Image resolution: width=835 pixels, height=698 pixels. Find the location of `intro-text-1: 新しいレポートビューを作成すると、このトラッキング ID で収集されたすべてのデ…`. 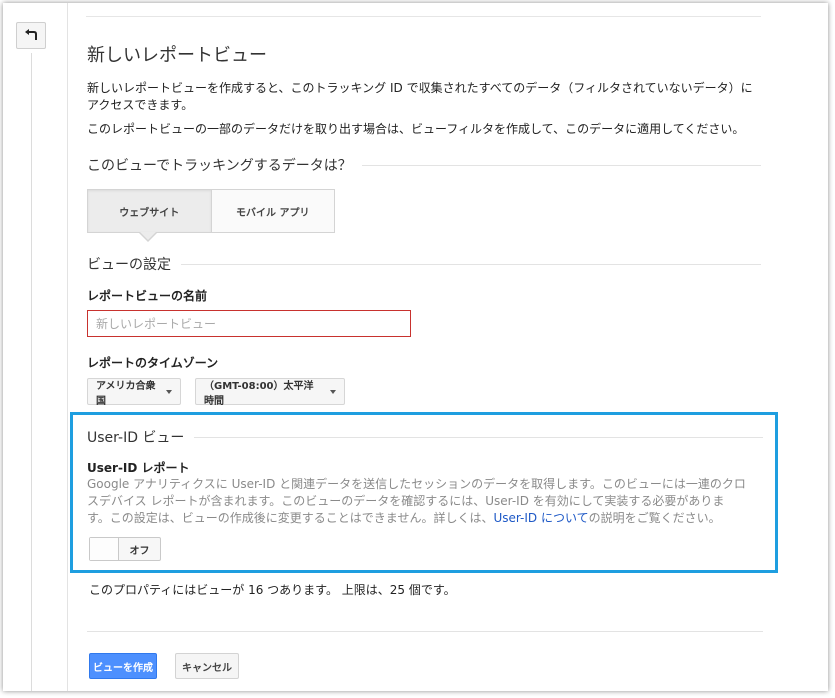

intro-text-1: 新しいレポートビューを作成すると、このトラッキング ID で収集されたすべてのデ… is located at coordinates (420, 96).